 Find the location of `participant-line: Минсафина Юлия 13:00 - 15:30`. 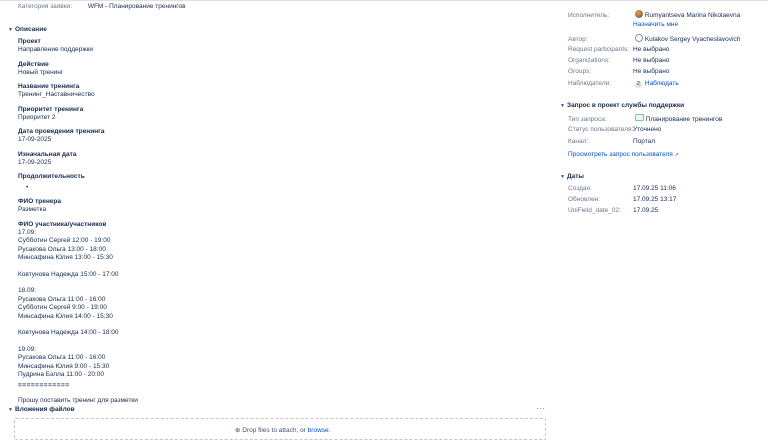

participant-line: Минсафина Юлия 13:00 - 15:30 is located at coordinates (65, 257).